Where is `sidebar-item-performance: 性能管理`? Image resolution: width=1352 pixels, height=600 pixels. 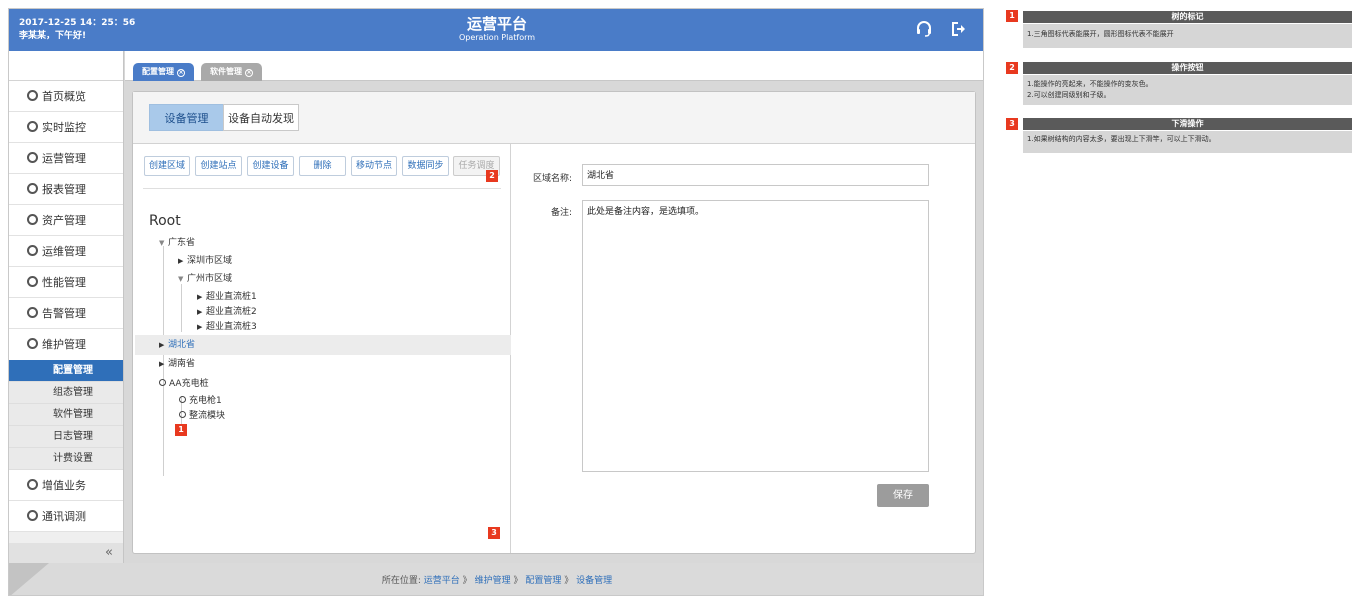 sidebar-item-performance: 性能管理 is located at coordinates (66, 282).